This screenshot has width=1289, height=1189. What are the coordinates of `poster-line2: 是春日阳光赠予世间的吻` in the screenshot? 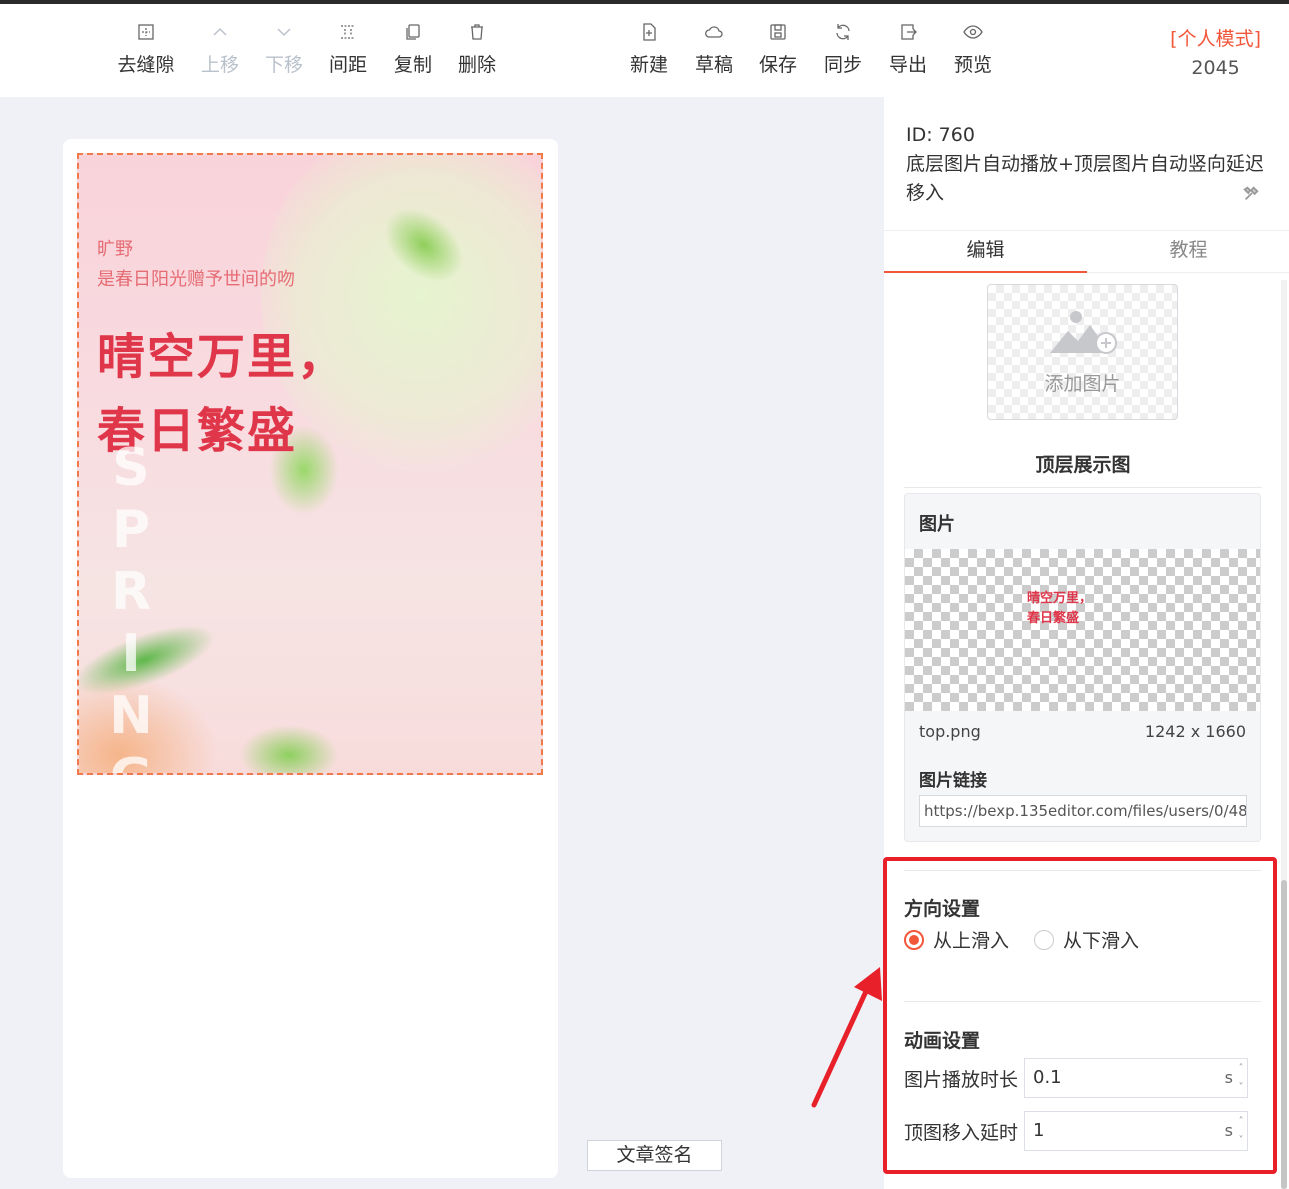 It's located at (196, 279).